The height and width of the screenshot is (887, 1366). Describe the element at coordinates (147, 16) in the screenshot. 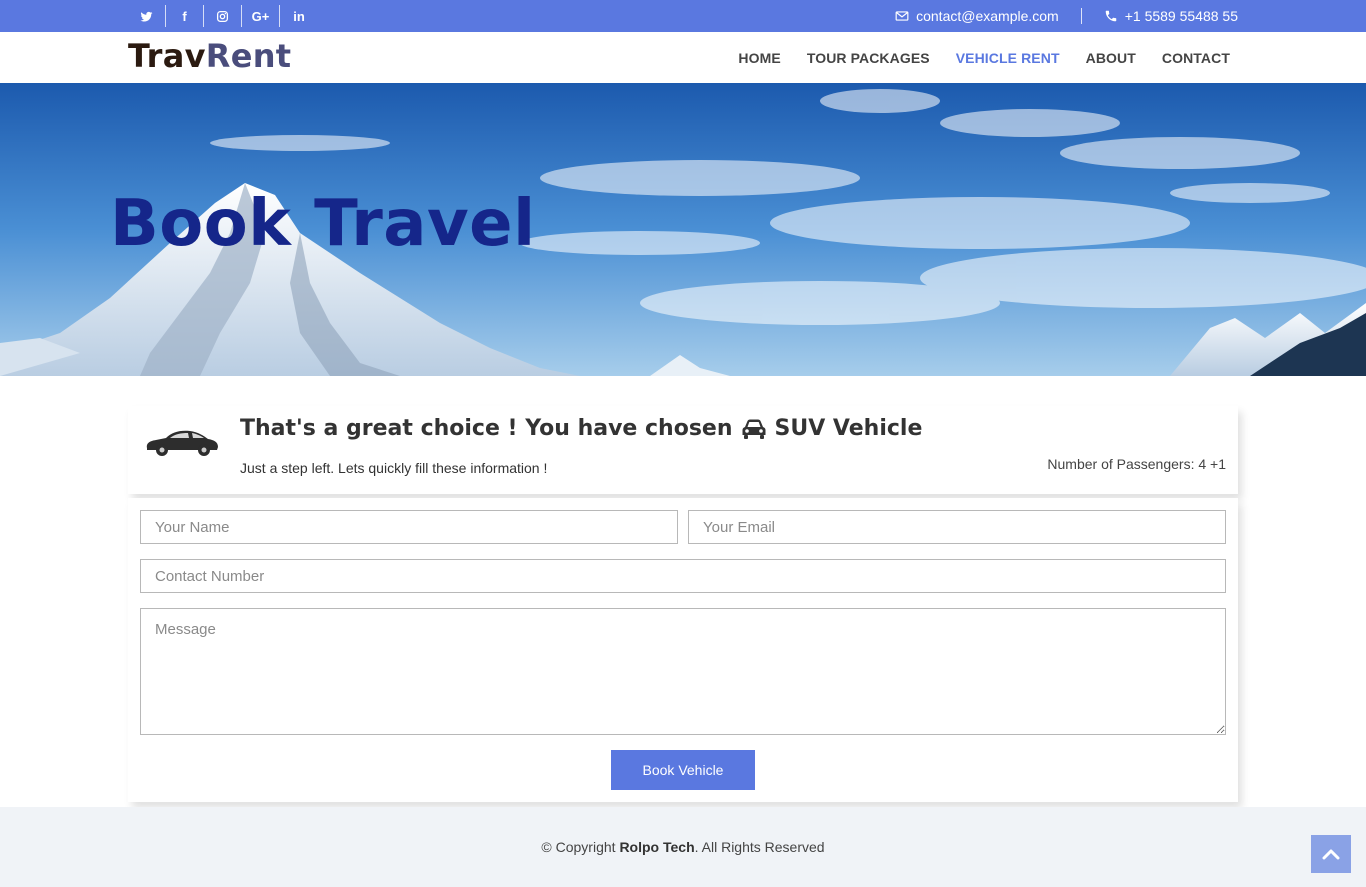

I see `twitter-icon` at that location.